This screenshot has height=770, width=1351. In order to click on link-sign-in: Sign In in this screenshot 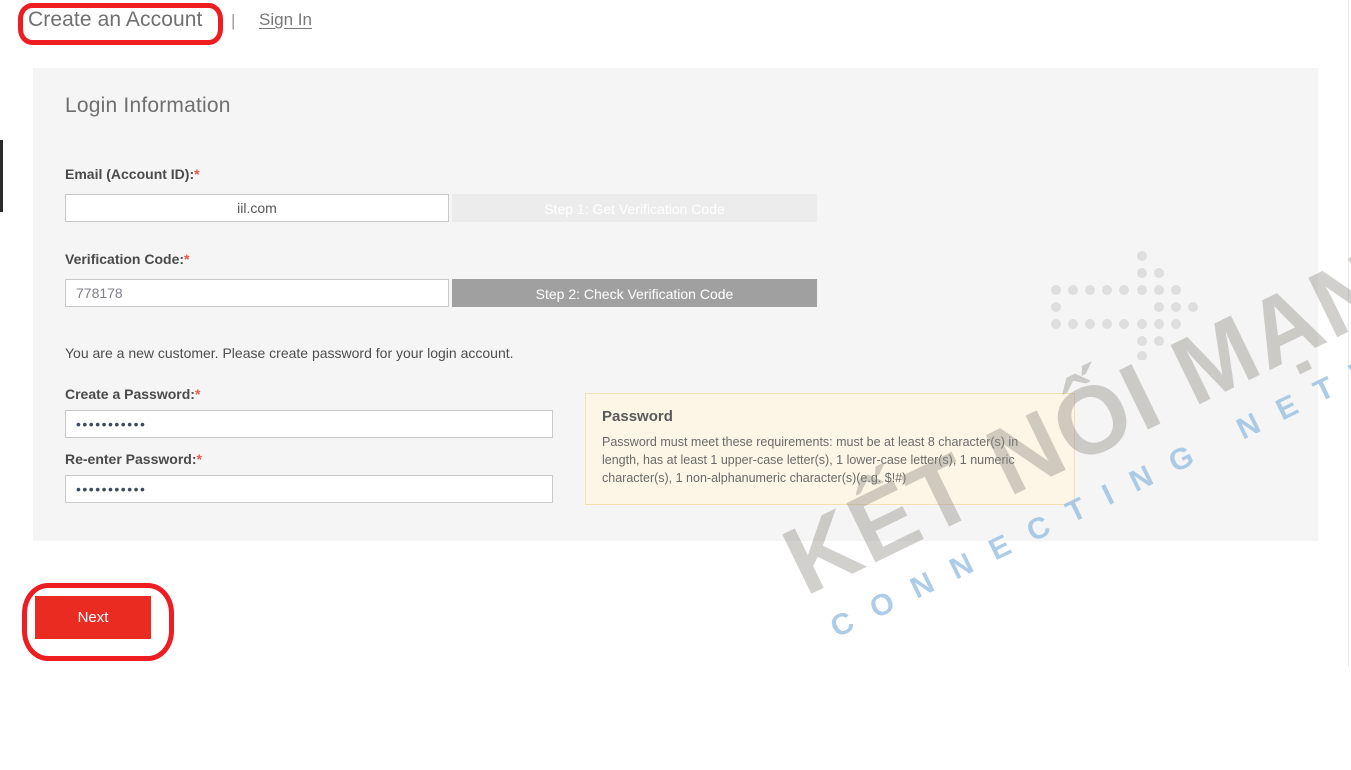, I will do `click(285, 20)`.